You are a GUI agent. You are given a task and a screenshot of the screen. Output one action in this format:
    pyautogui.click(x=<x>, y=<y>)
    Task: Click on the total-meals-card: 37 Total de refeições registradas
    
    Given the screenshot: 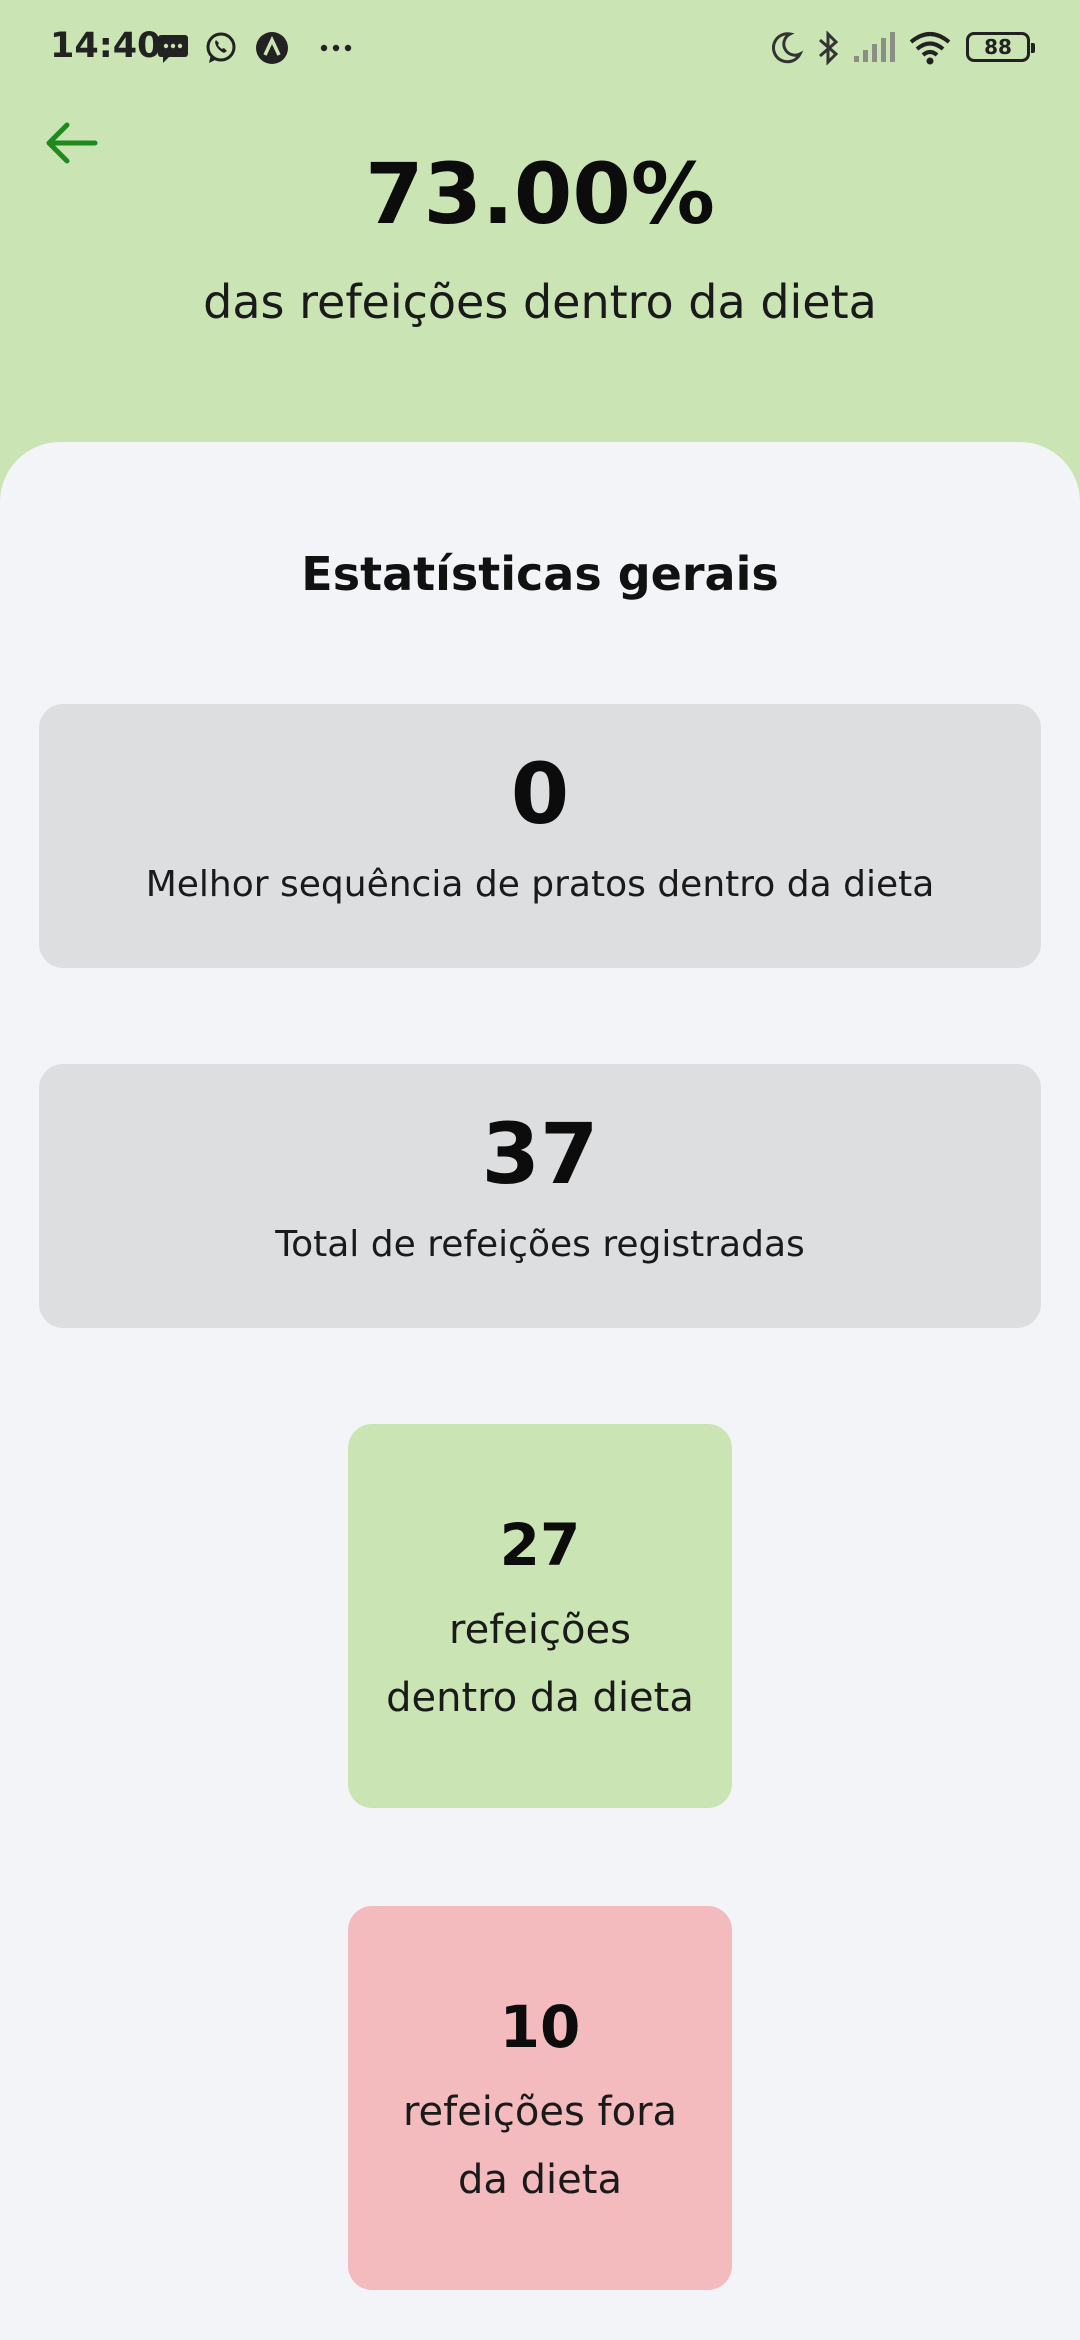 What is the action you would take?
    pyautogui.click(x=540, y=1196)
    